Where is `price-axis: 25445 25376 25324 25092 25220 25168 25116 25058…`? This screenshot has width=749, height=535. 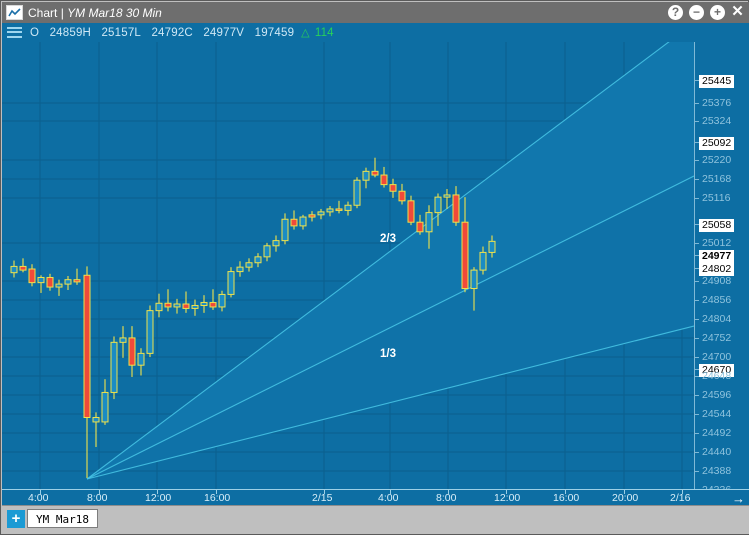 price-axis: 25445 25376 25324 25092 25220 25168 25116 25058… is located at coordinates (721, 265).